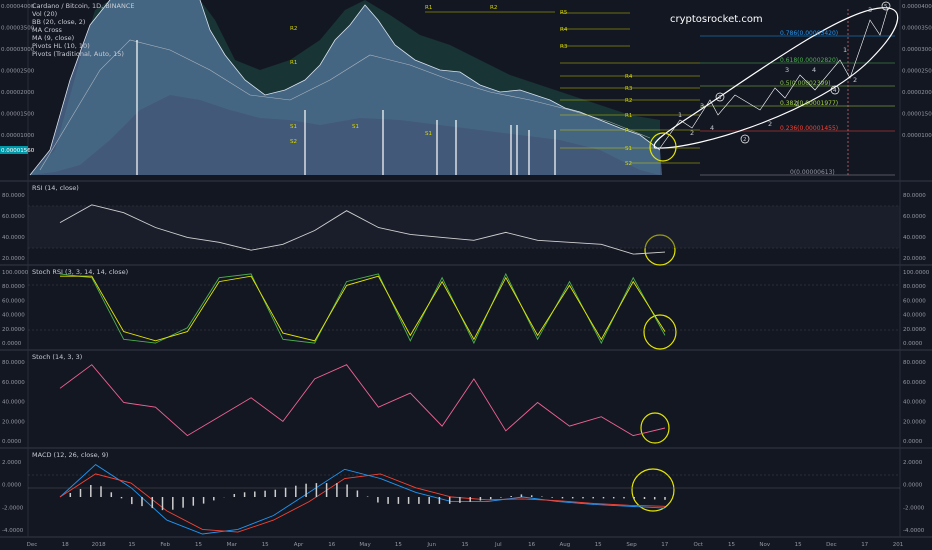 The height and width of the screenshot is (550, 932). What do you see at coordinates (12, 463) in the screenshot?
I see `ytick-left: 2.0000` at bounding box center [12, 463].